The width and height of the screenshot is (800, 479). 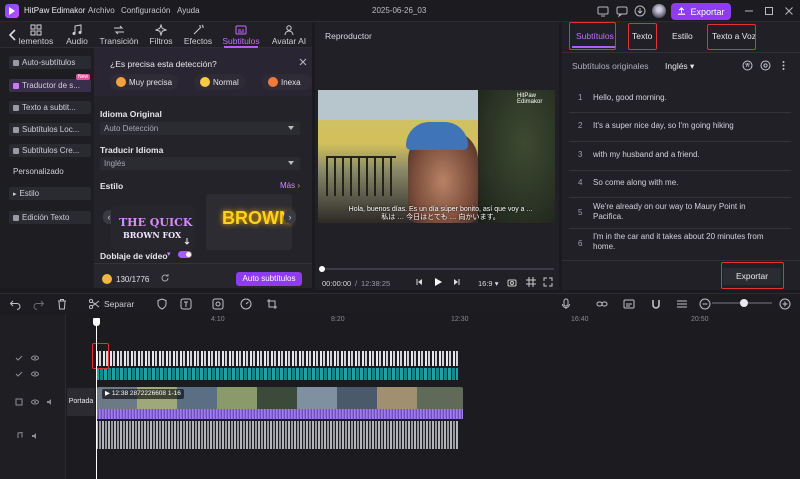 What do you see at coordinates (629, 304) in the screenshot?
I see `subtitle-track-icon` at bounding box center [629, 304].